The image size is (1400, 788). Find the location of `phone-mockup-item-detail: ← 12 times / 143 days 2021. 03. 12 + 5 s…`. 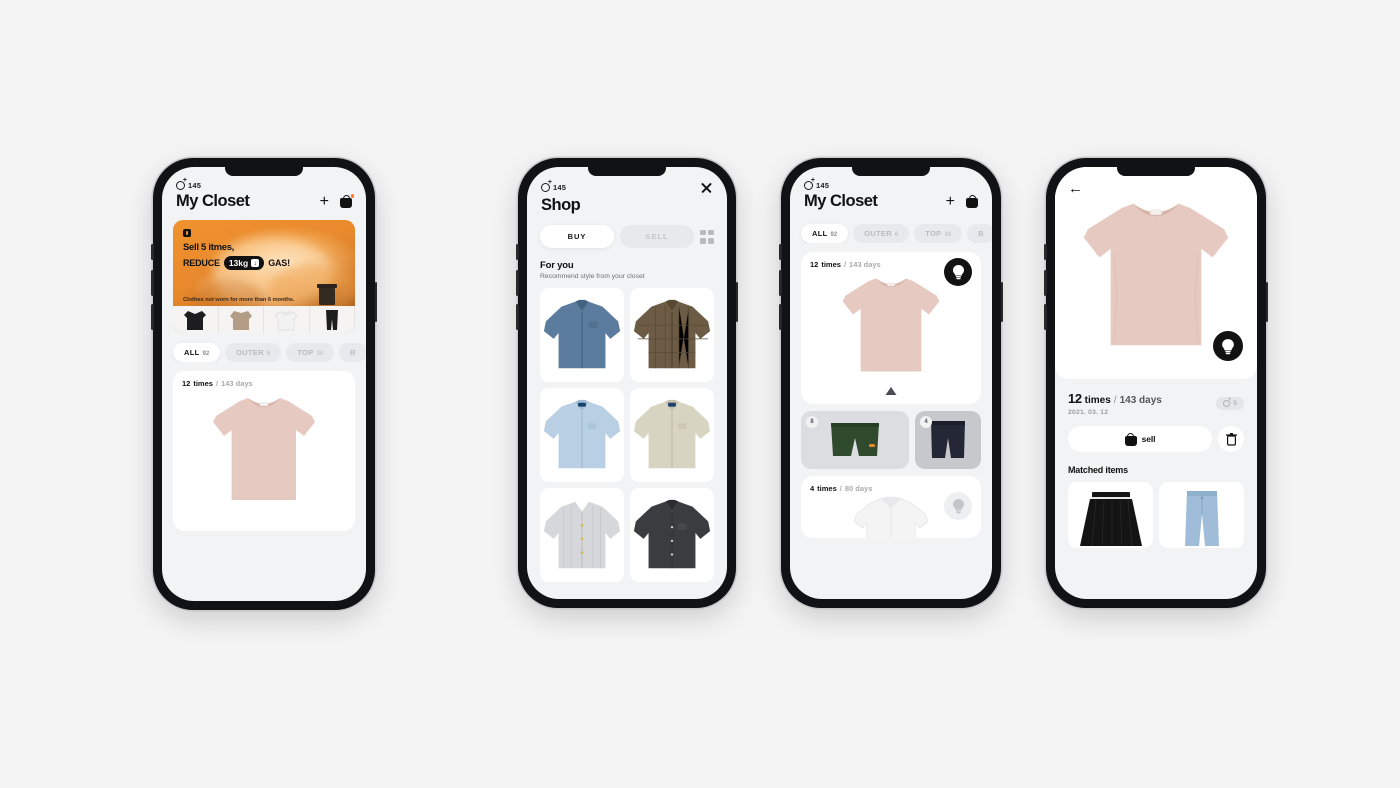

phone-mockup-item-detail: ← 12 times / 143 days 2021. 03. 12 + 5 s… is located at coordinates (1156, 383).